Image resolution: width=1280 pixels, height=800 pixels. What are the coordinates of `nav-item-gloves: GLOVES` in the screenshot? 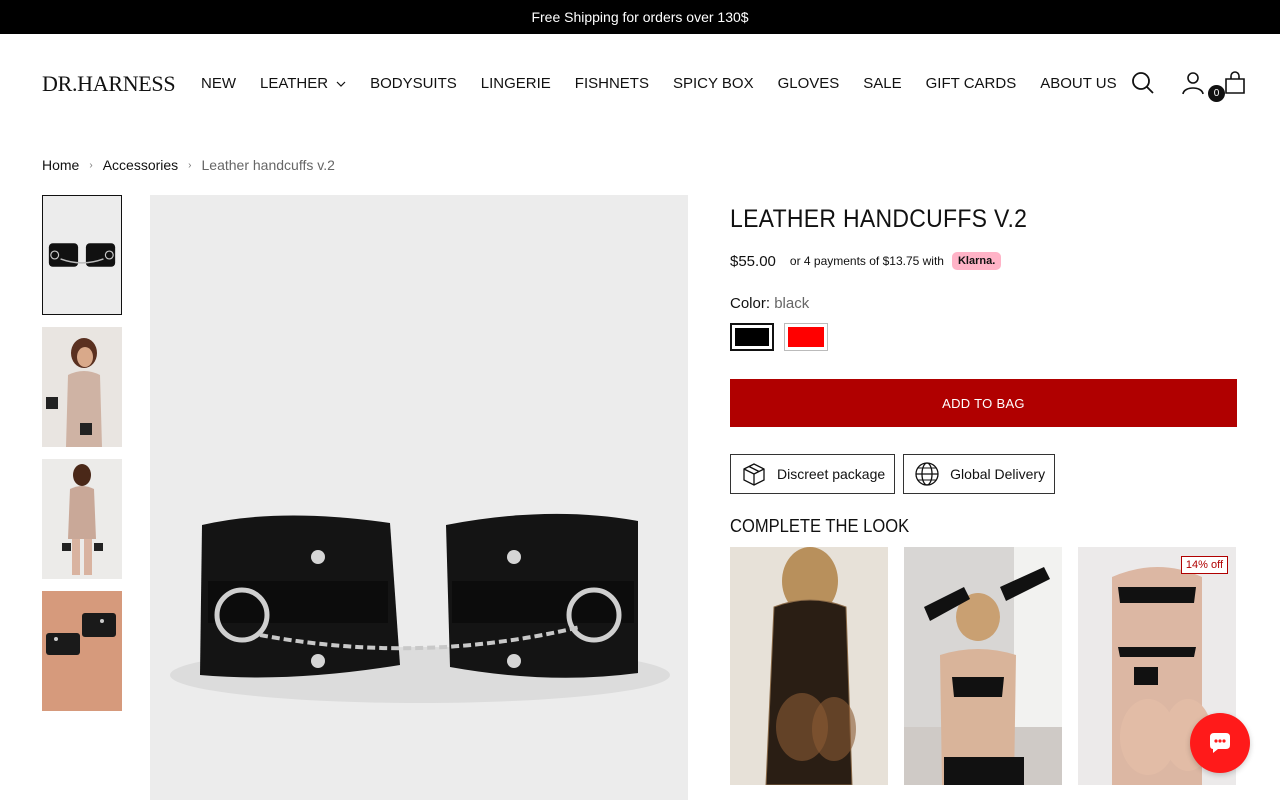 It's located at (809, 83).